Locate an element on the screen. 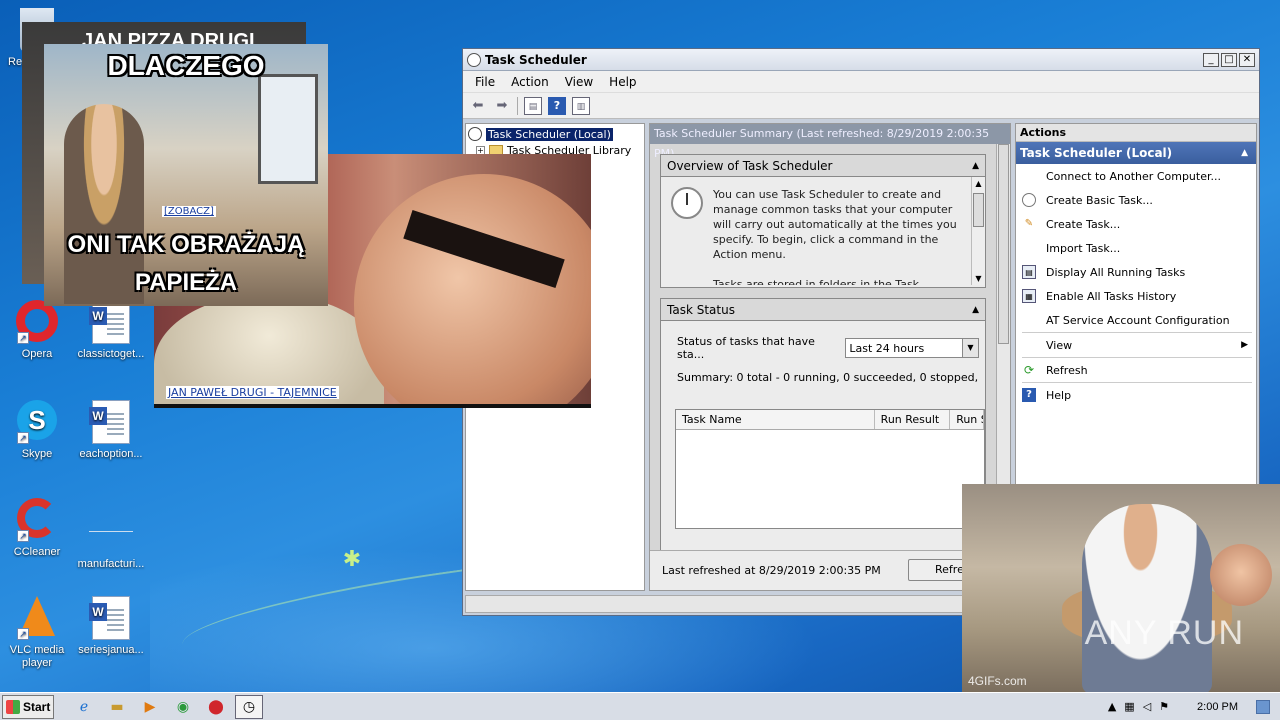  vlc-cone-icon: ↗ is located at coordinates (37, 618).